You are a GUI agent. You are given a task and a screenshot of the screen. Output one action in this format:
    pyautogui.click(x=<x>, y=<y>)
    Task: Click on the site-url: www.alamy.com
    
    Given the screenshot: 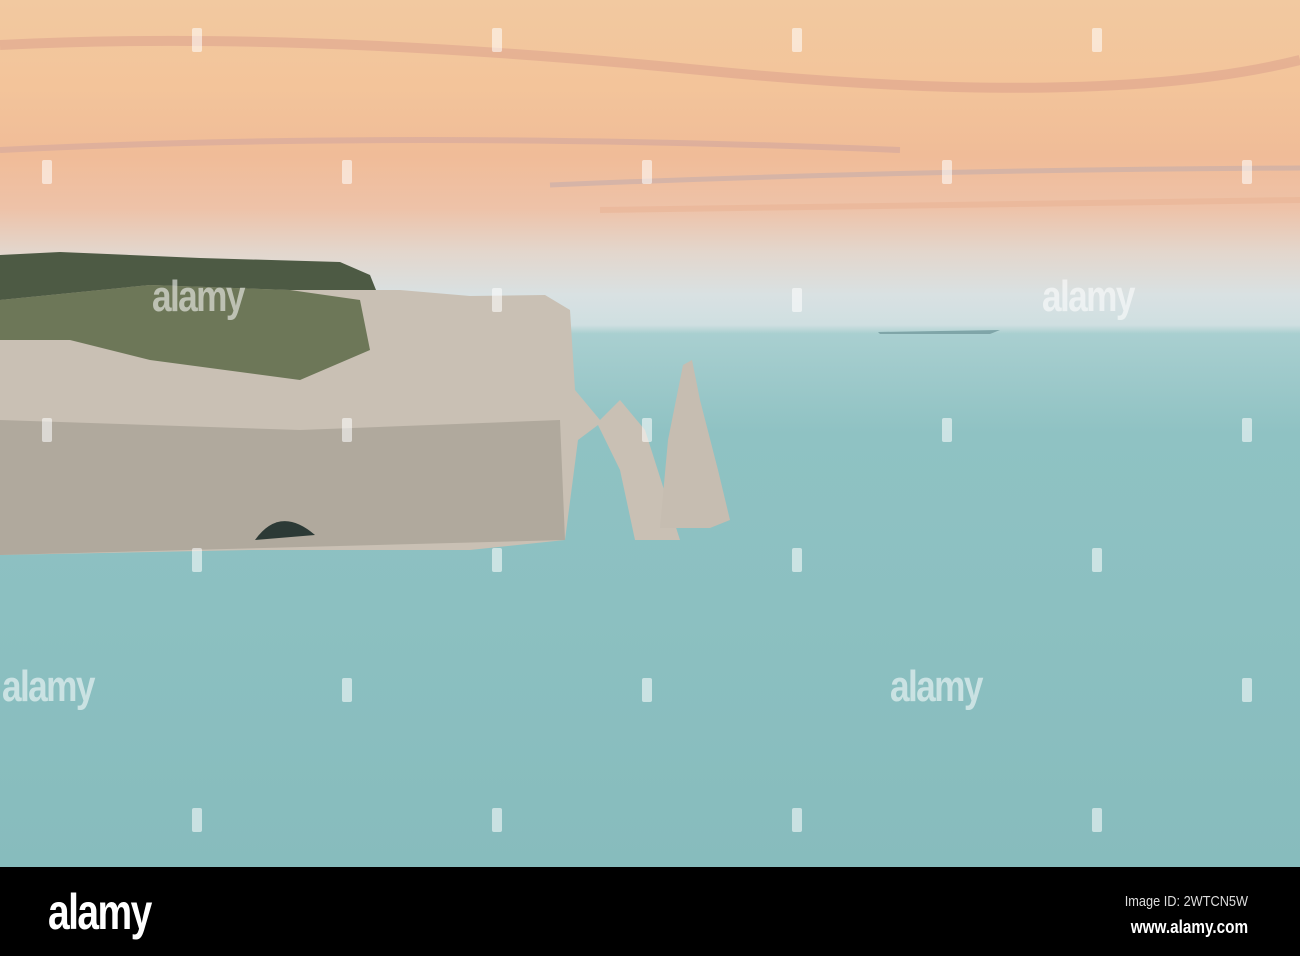 What is the action you would take?
    pyautogui.click(x=1189, y=927)
    